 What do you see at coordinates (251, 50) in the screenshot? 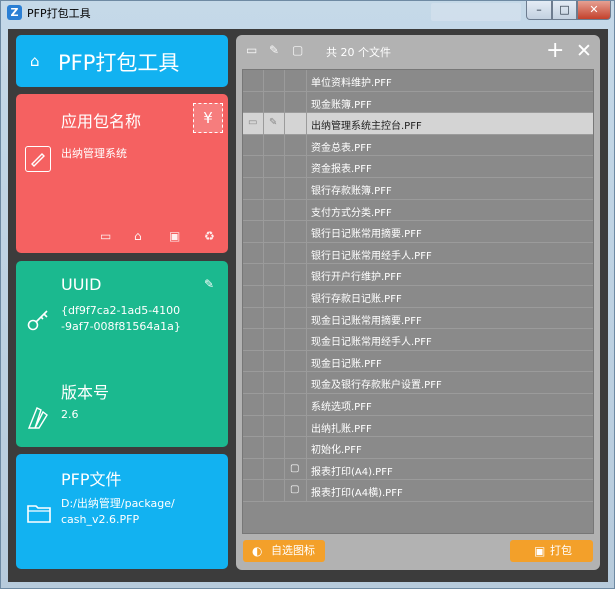
I see `monitor-icon: ▭` at bounding box center [251, 50].